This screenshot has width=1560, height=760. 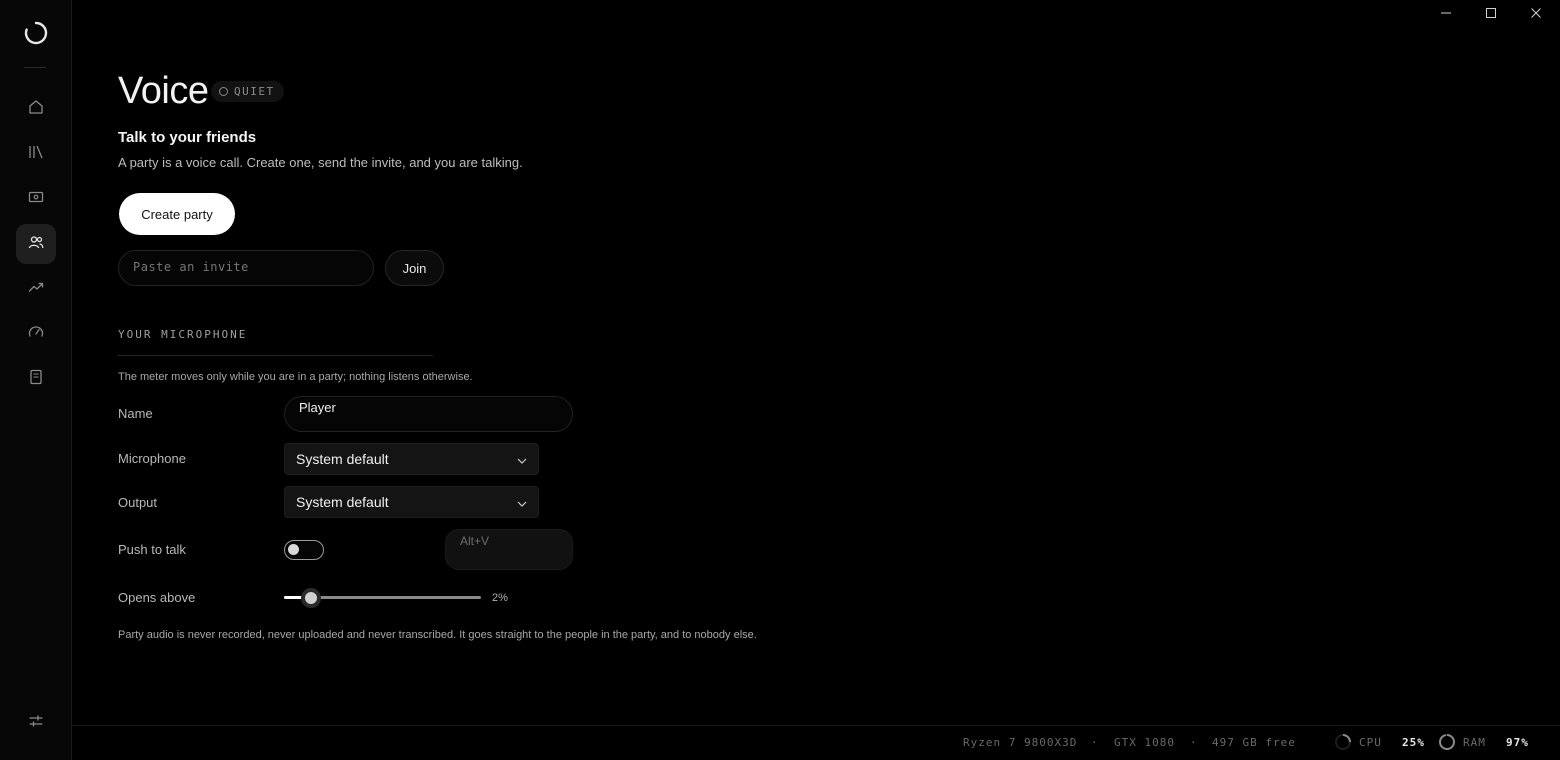 I want to click on close-button, so click(x=1536, y=15).